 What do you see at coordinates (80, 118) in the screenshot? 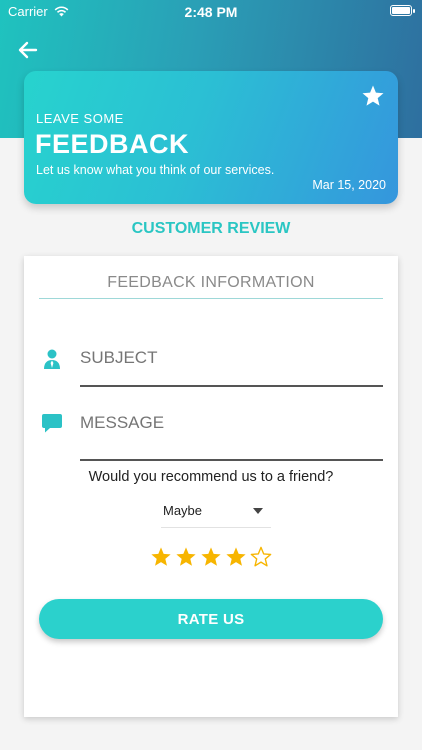
I see `banner-eyebrow: LEAVE SOME` at bounding box center [80, 118].